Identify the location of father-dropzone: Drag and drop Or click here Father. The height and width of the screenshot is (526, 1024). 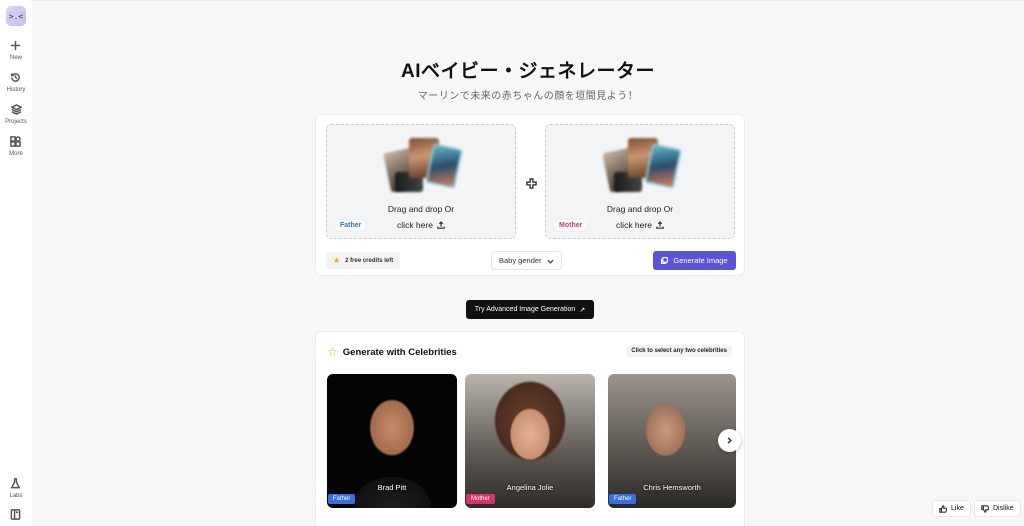
(421, 181).